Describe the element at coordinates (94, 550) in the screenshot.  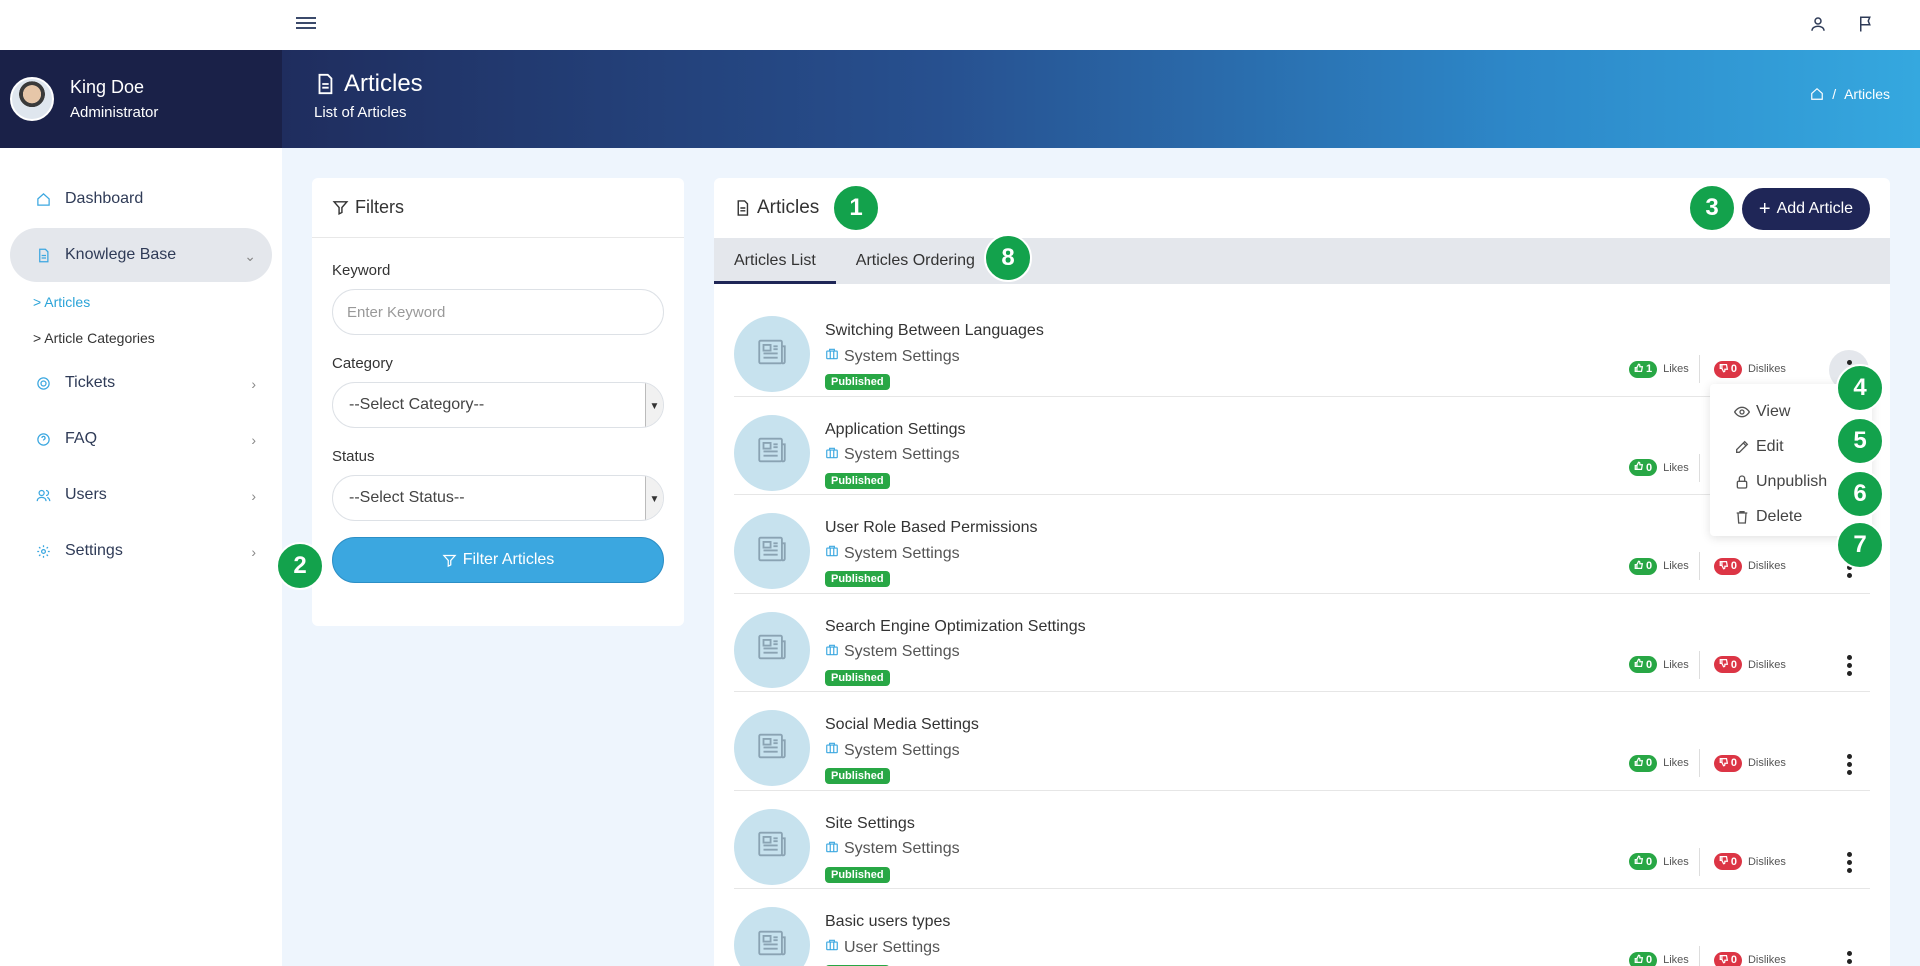
I see `sidebar-item-label: Settings` at that location.